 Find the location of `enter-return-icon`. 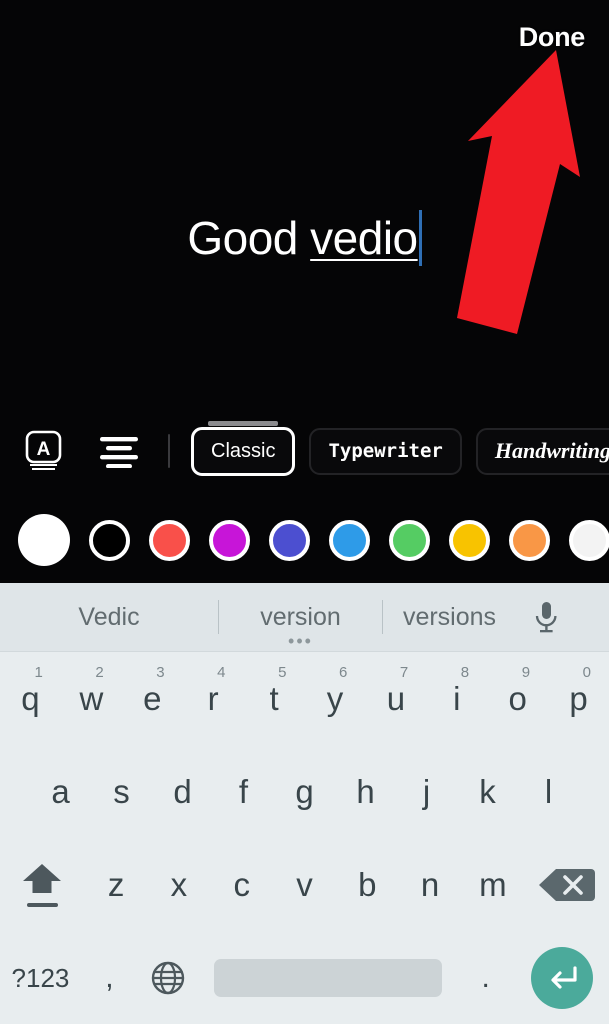

enter-return-icon is located at coordinates (561, 978).